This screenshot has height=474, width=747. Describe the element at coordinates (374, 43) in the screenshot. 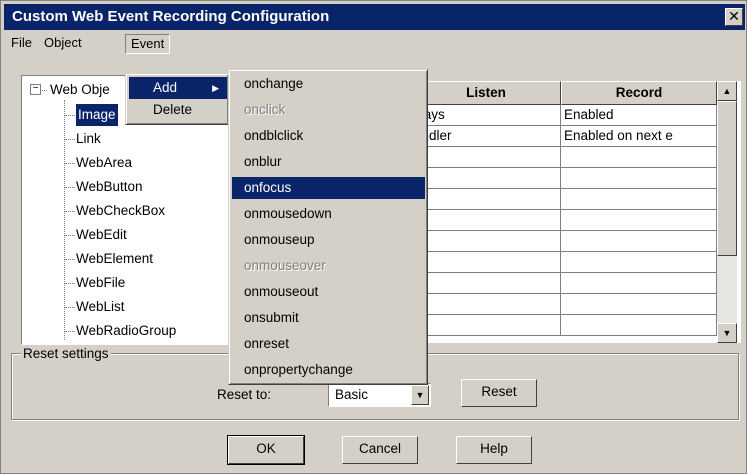

I see `menu-bar: File Object Event` at that location.